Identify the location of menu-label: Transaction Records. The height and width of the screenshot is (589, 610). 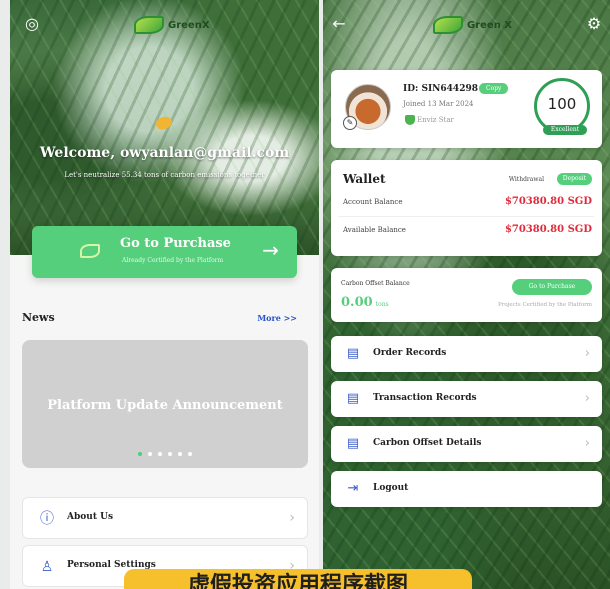
(425, 398).